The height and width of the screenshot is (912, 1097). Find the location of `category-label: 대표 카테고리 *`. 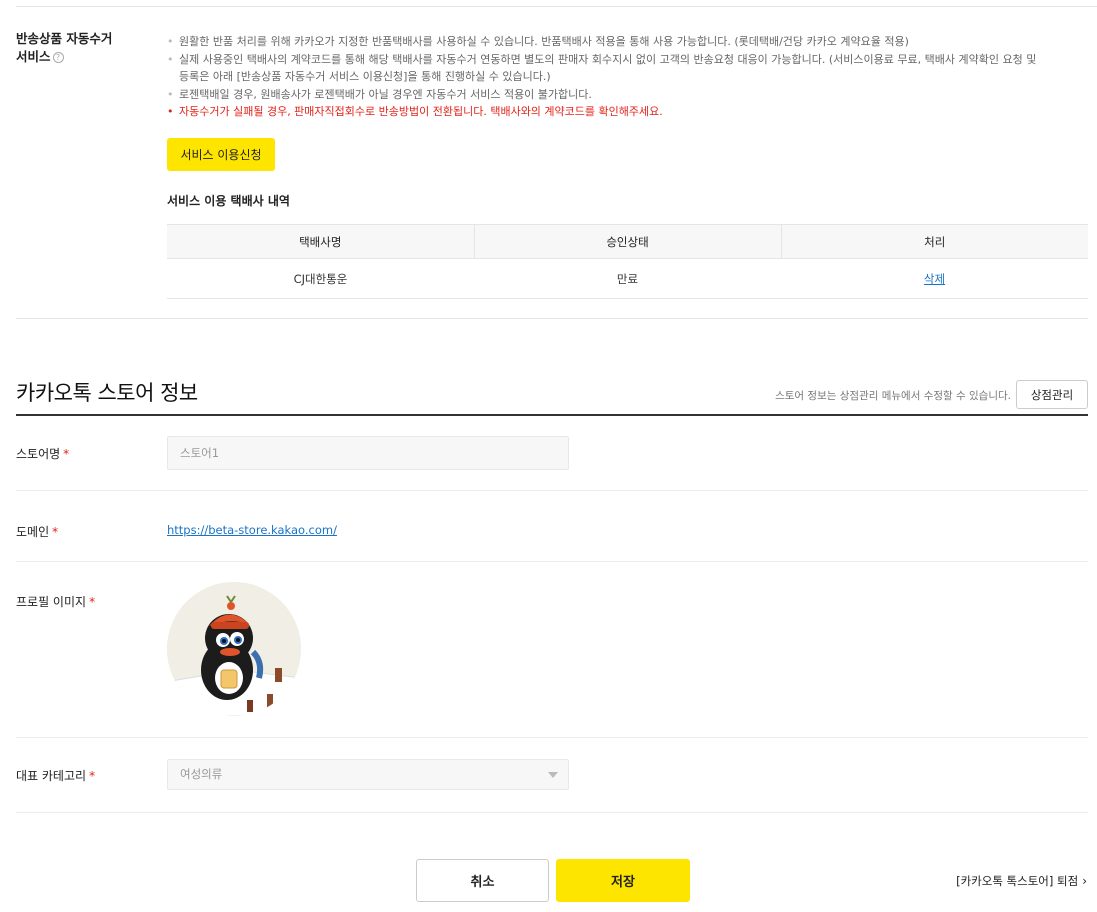

category-label: 대표 카테고리 * is located at coordinates (56, 776).